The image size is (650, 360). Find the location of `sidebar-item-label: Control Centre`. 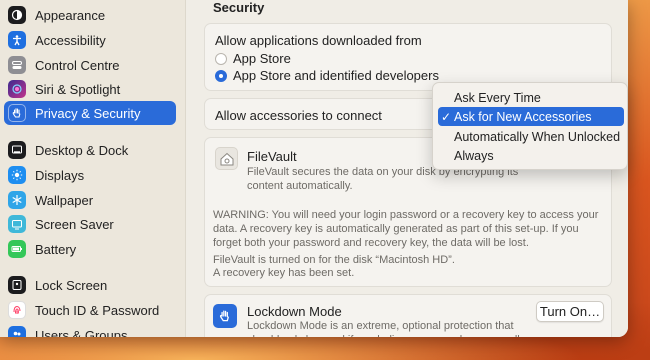

sidebar-item-label: Control Centre is located at coordinates (77, 65).